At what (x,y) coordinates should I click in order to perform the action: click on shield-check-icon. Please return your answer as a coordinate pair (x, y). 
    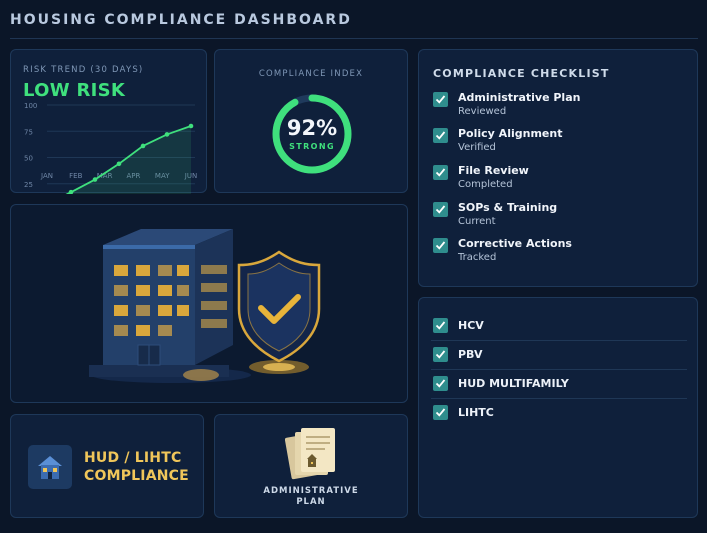
    Looking at the image, I should click on (279, 312).